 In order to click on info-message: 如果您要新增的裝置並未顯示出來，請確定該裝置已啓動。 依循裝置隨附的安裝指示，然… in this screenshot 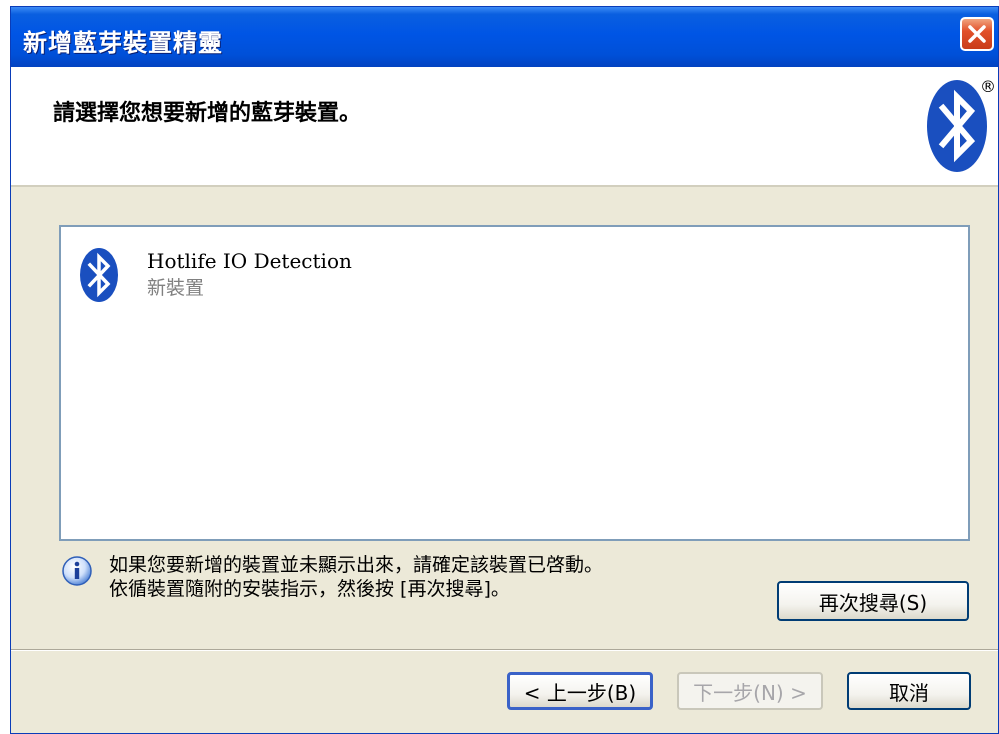, I will do `click(356, 577)`.